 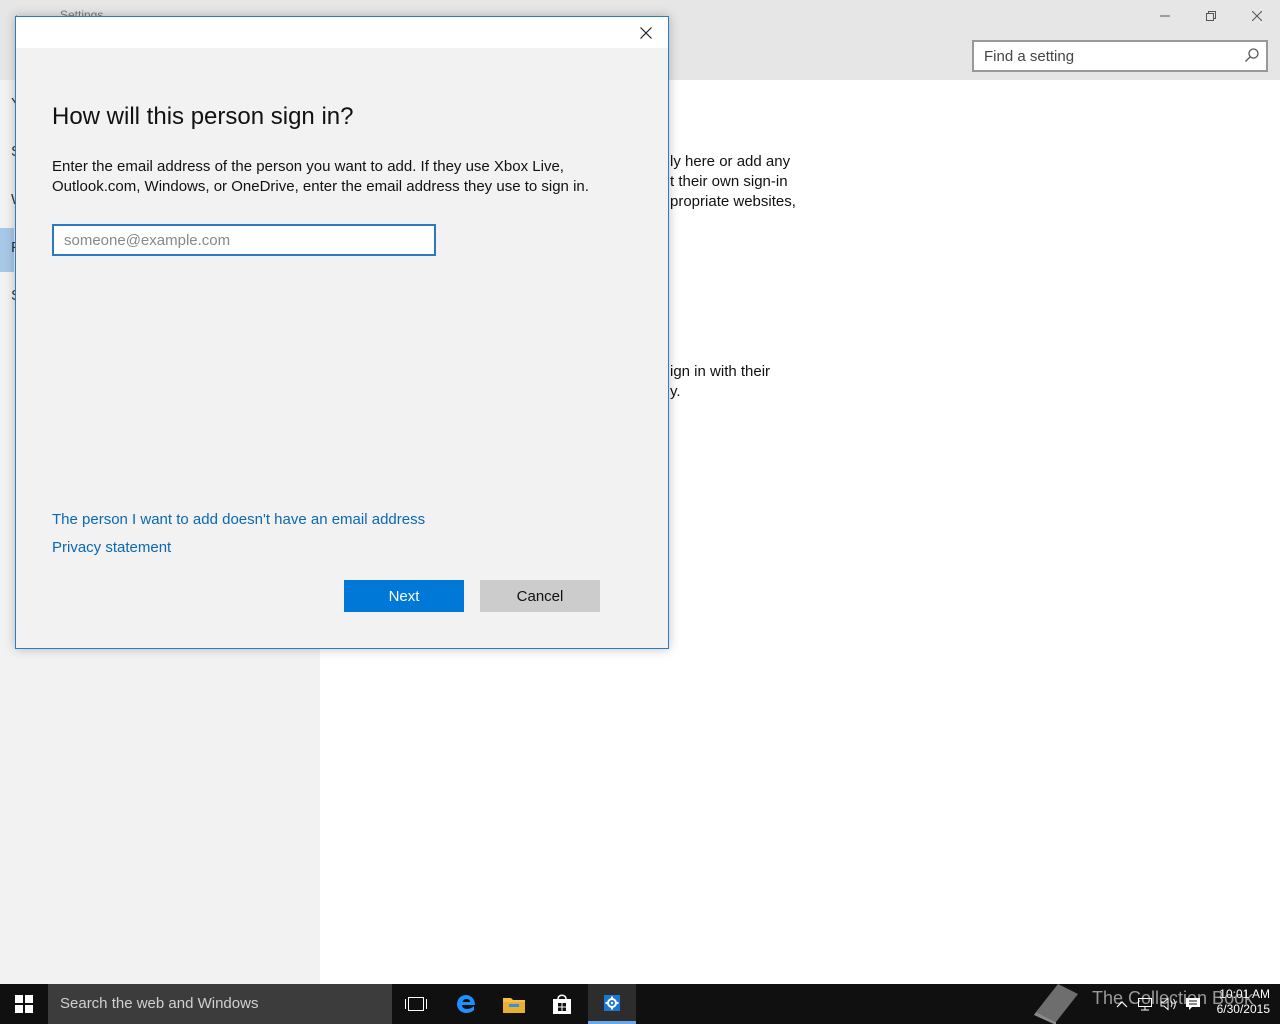 What do you see at coordinates (733, 201) in the screenshot?
I see `content-text-line: propriate websites,` at bounding box center [733, 201].